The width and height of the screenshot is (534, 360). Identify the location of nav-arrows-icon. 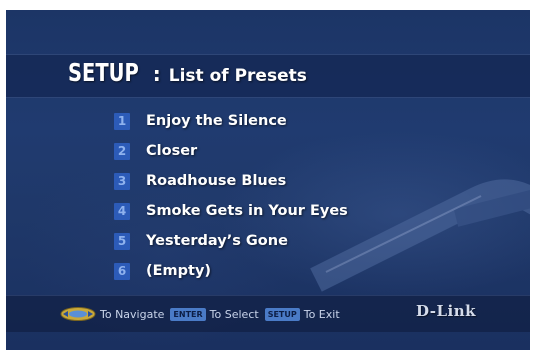
(78, 314).